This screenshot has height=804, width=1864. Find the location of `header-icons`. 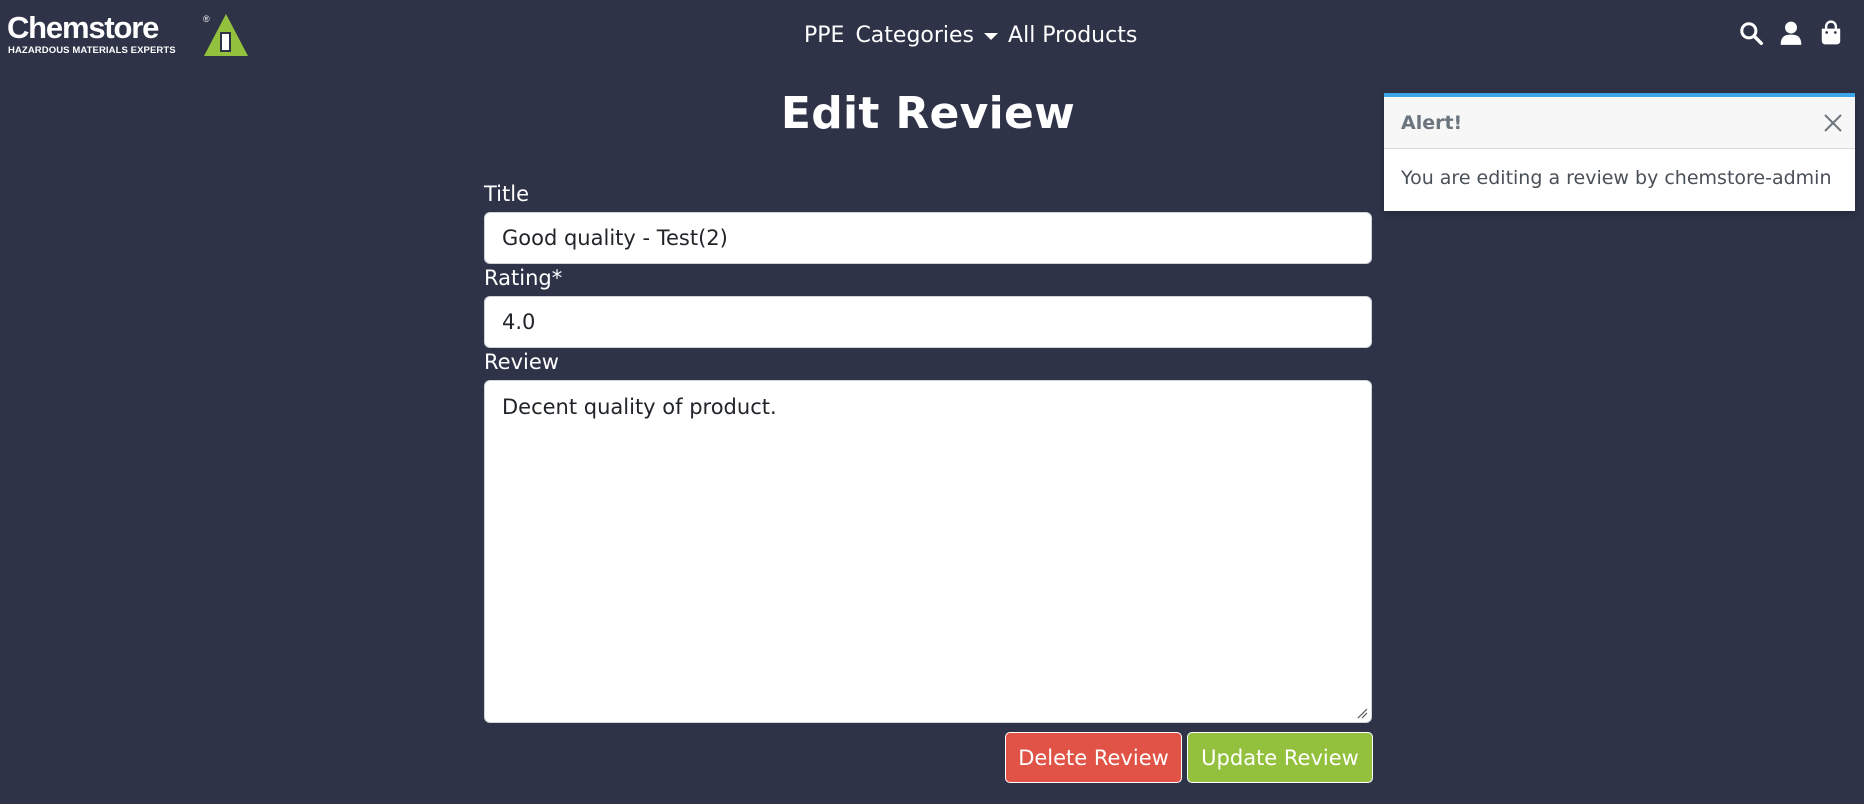

header-icons is located at coordinates (1791, 33).